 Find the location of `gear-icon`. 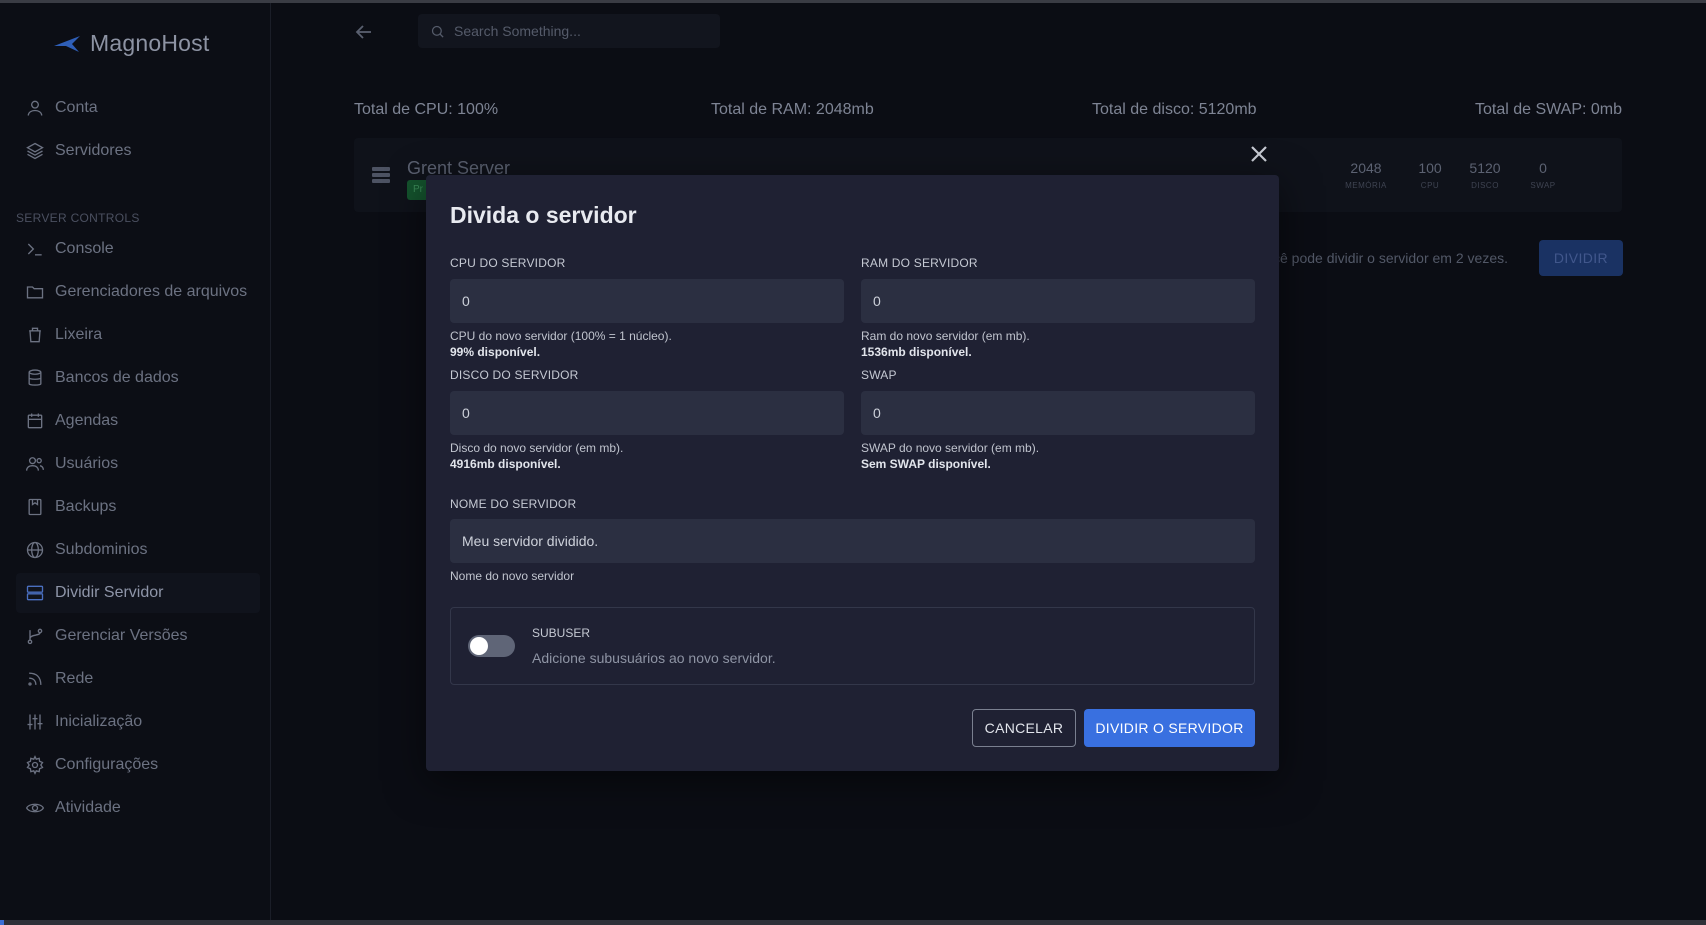

gear-icon is located at coordinates (35, 765).